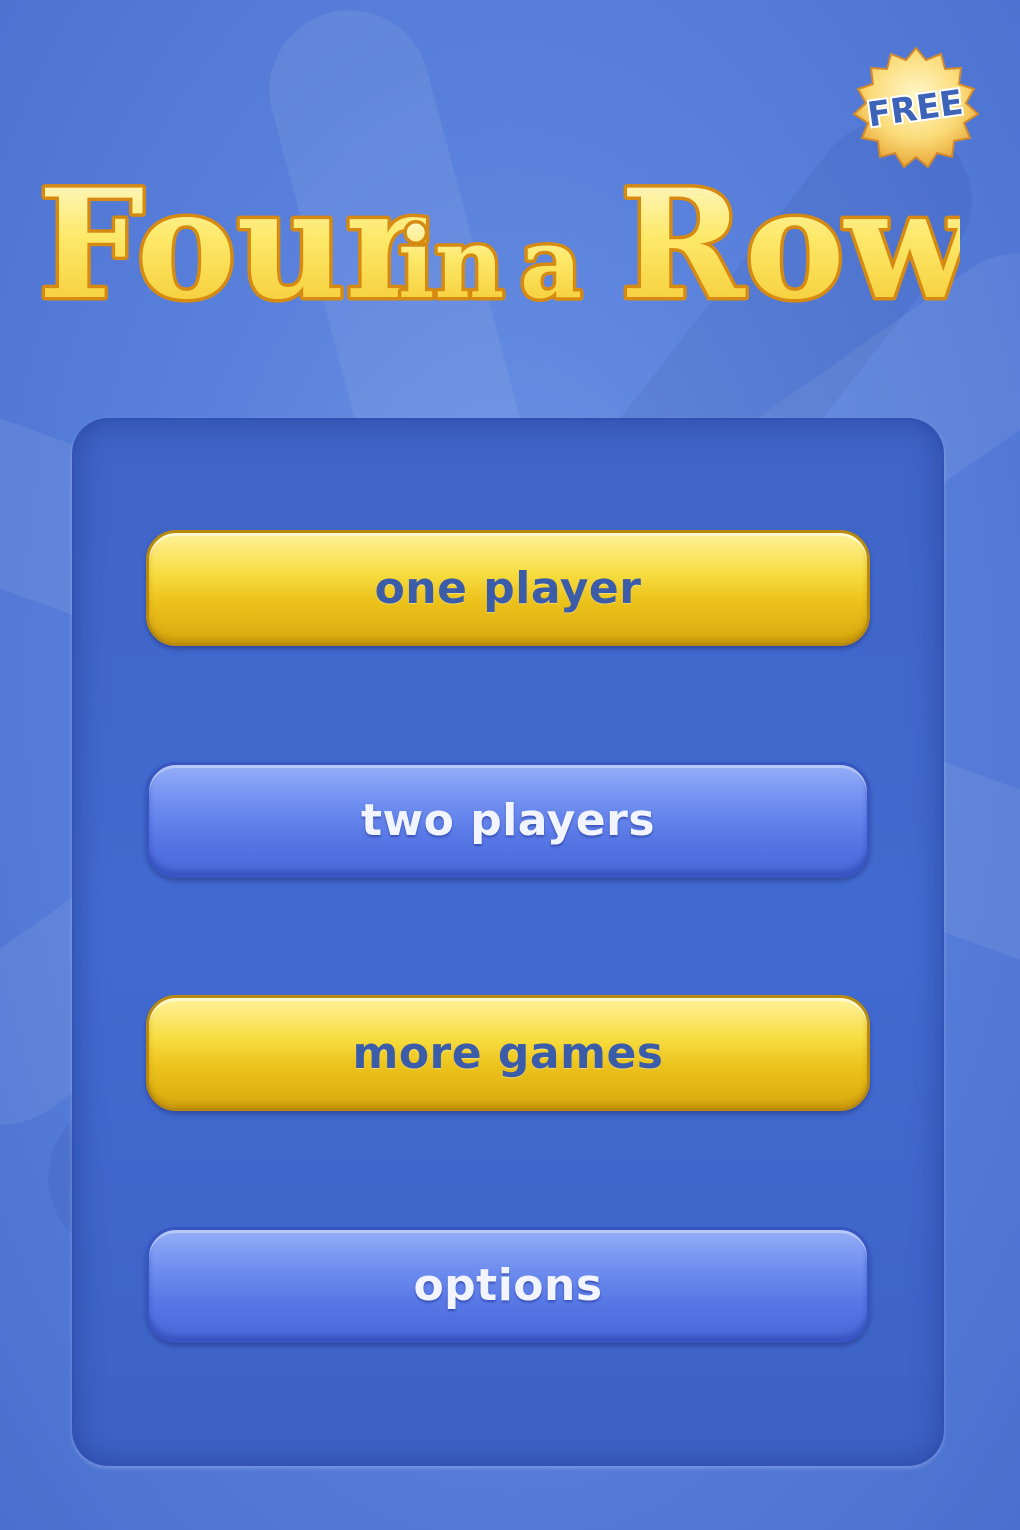  I want to click on game-title-logo: Four in a Row, so click(498, 240).